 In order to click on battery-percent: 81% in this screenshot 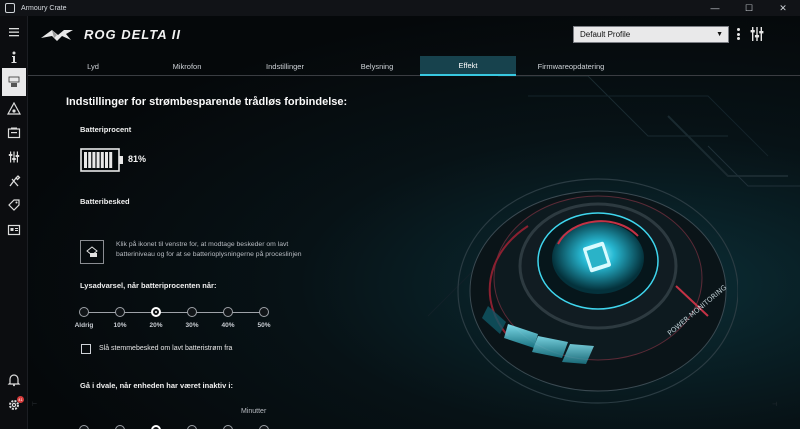, I will do `click(137, 159)`.